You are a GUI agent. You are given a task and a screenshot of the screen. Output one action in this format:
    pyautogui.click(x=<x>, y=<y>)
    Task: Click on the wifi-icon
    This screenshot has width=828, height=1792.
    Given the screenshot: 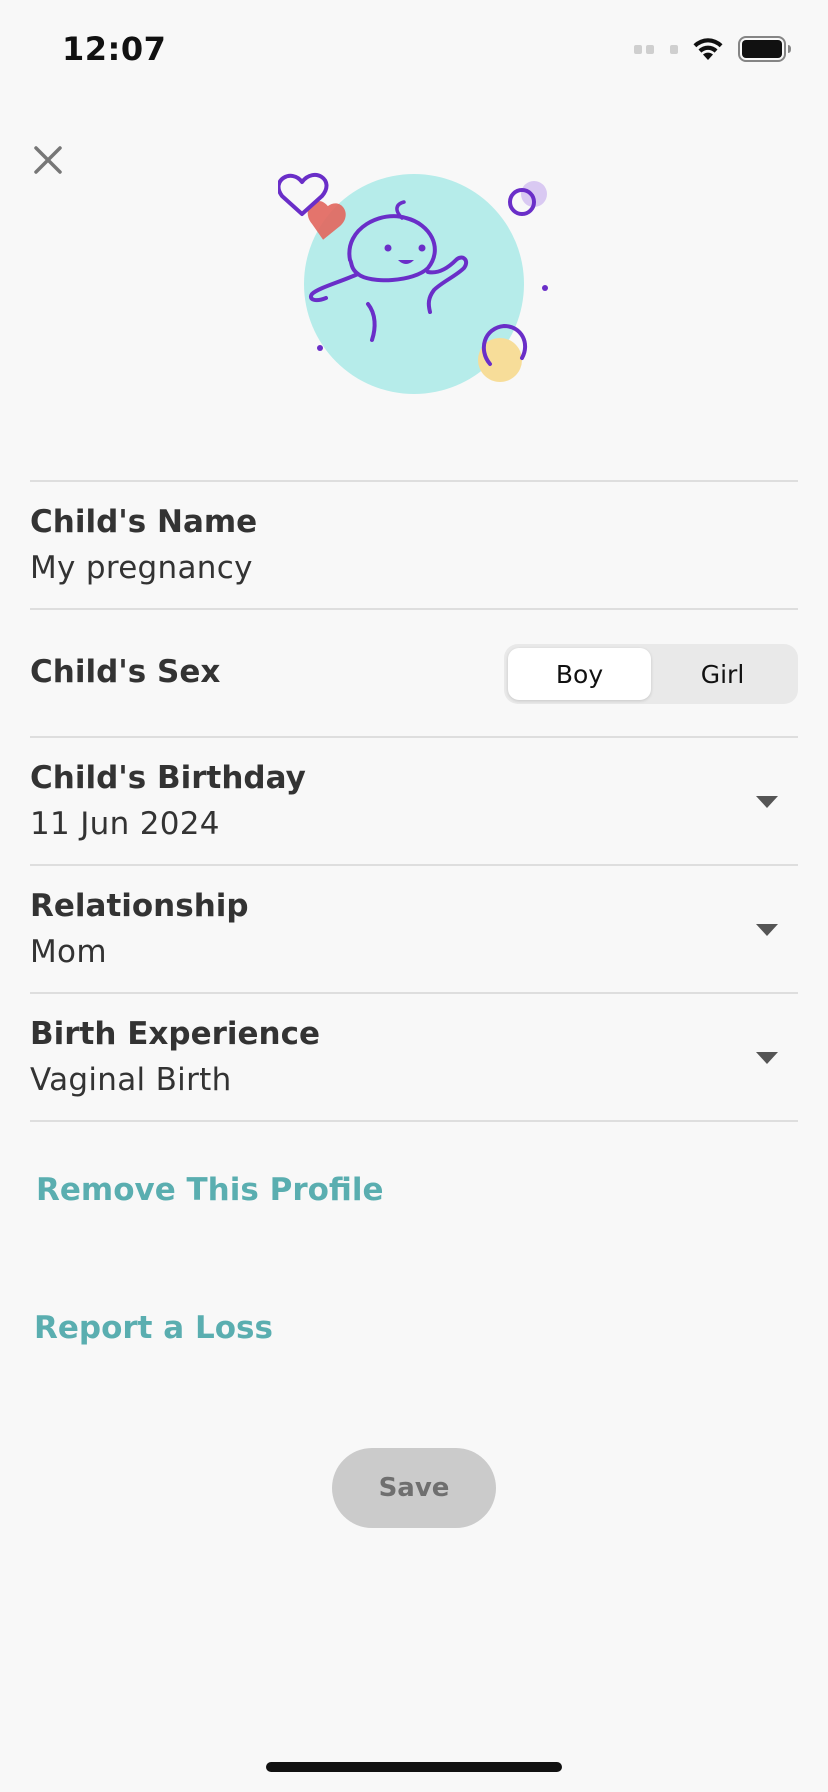 What is the action you would take?
    pyautogui.click(x=708, y=49)
    